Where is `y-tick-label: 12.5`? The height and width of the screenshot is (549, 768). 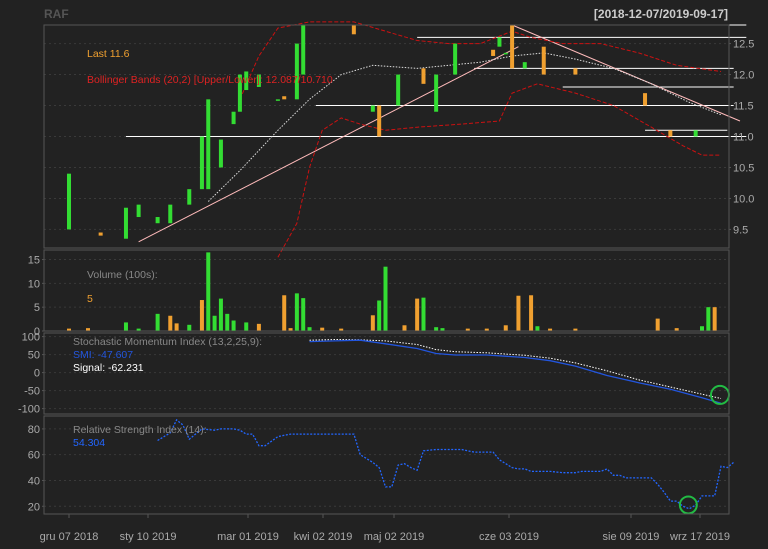 y-tick-label: 12.5 is located at coordinates (743, 45).